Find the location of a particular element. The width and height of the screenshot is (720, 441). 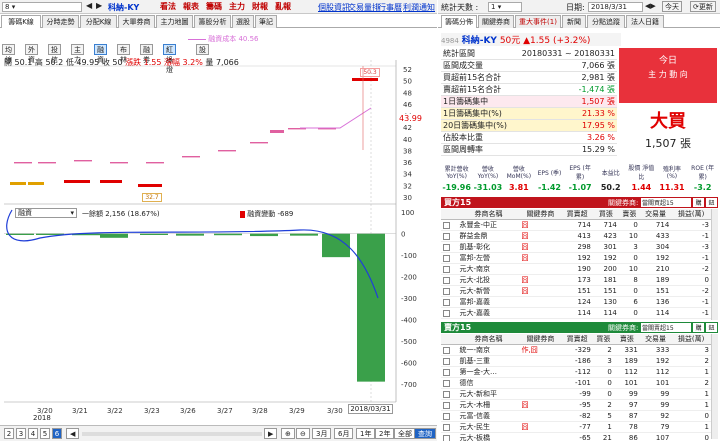

page-3: 3 is located at coordinates (21, 433).